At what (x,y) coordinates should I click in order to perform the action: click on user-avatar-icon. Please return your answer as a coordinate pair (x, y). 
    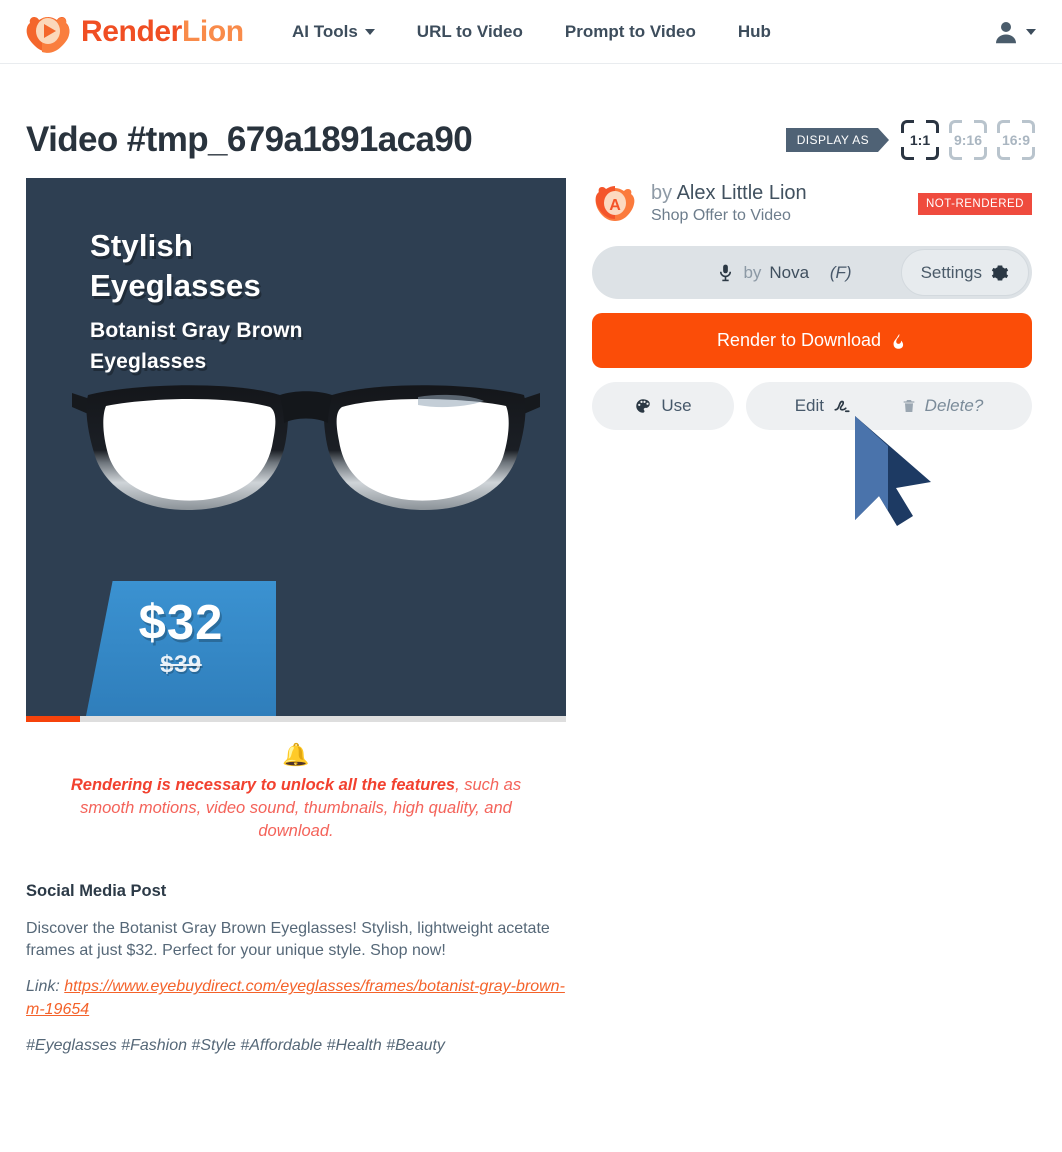
    Looking at the image, I should click on (1006, 32).